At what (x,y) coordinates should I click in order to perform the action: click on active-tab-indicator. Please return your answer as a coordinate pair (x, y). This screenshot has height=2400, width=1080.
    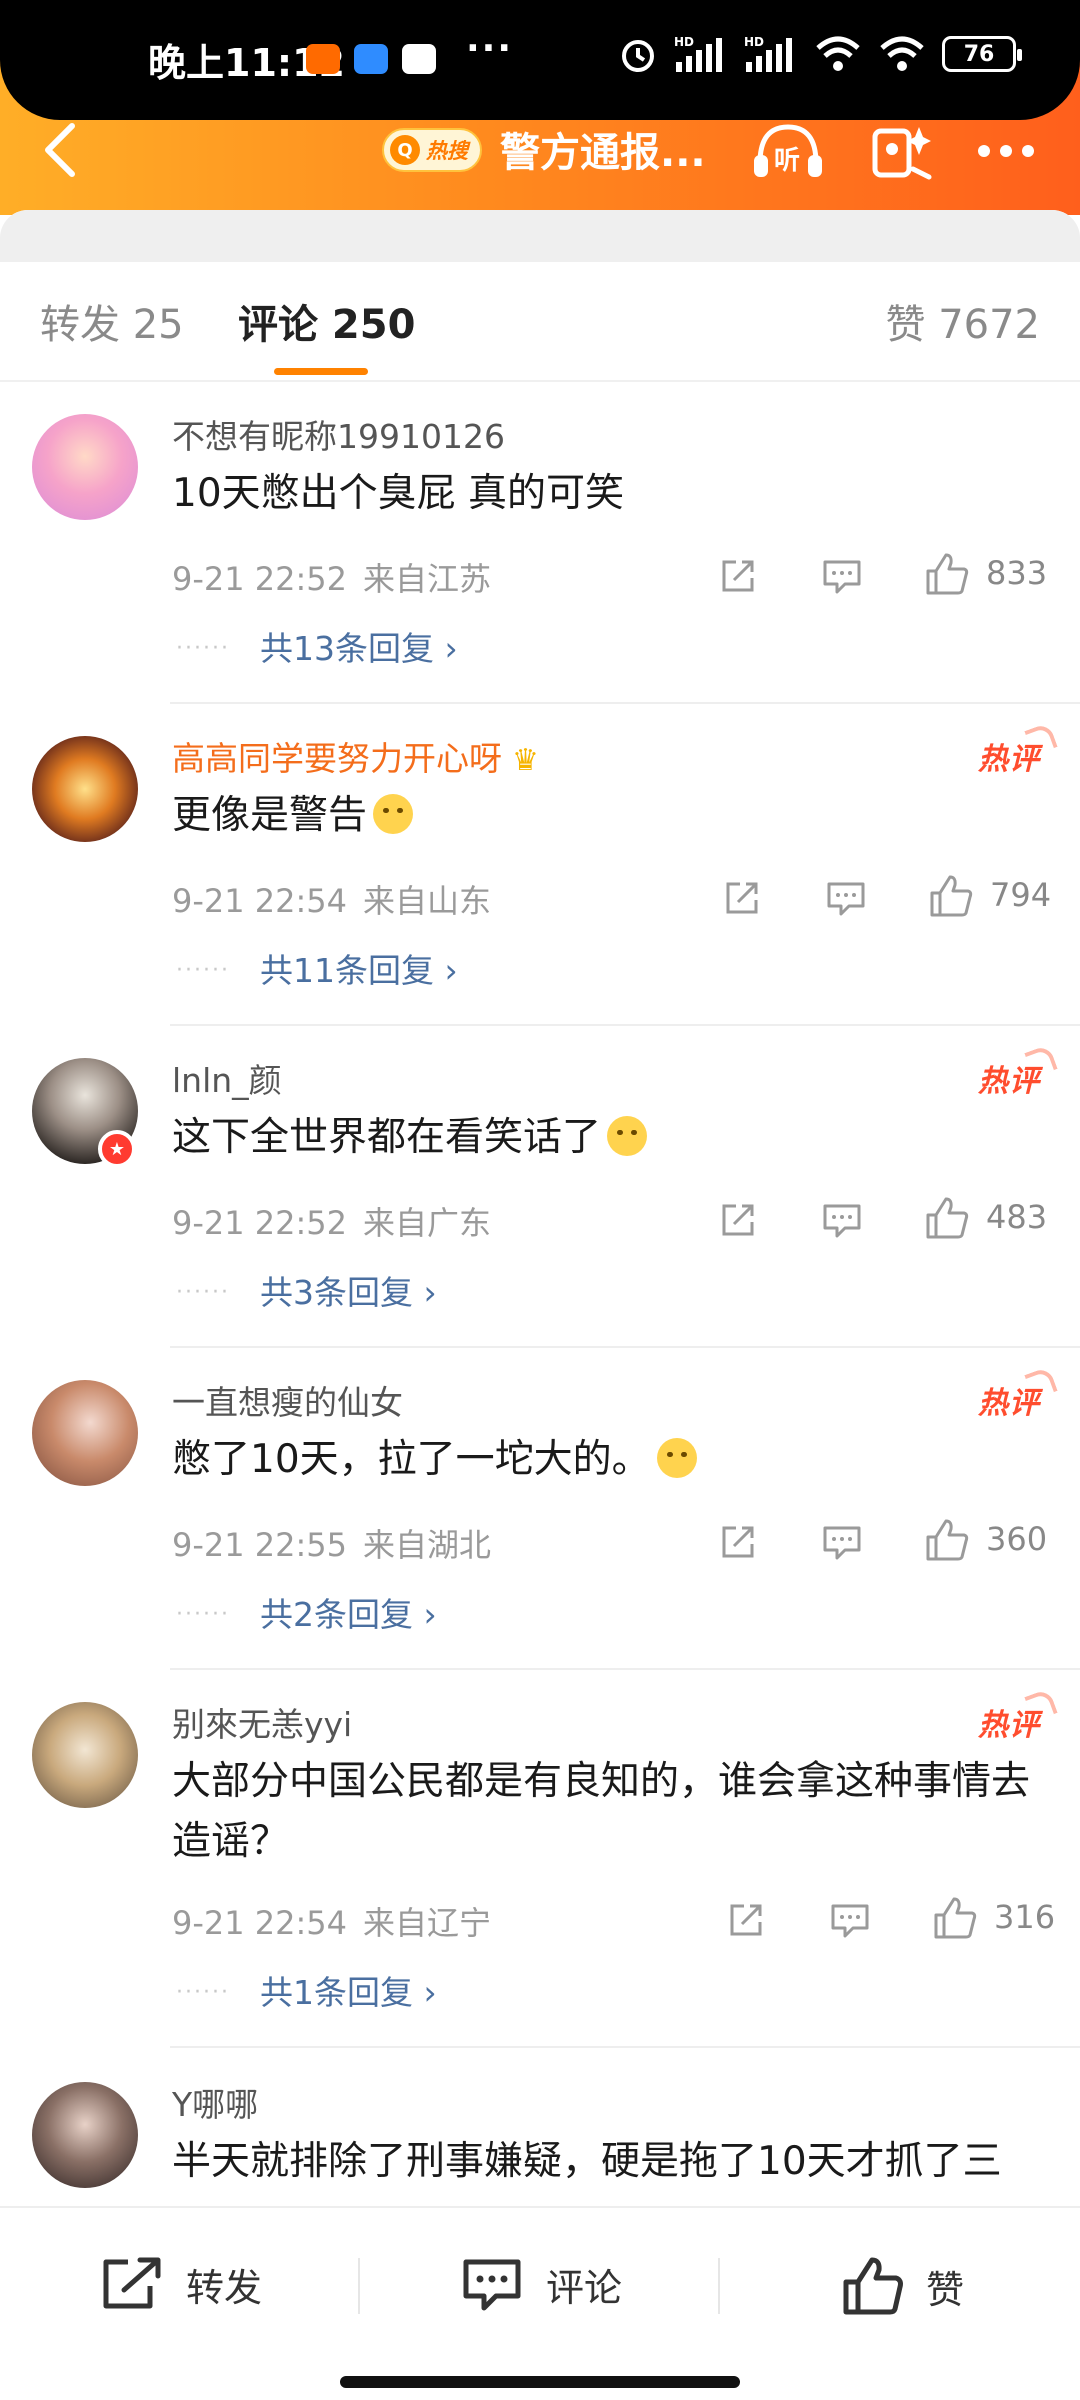
    Looking at the image, I should click on (321, 371).